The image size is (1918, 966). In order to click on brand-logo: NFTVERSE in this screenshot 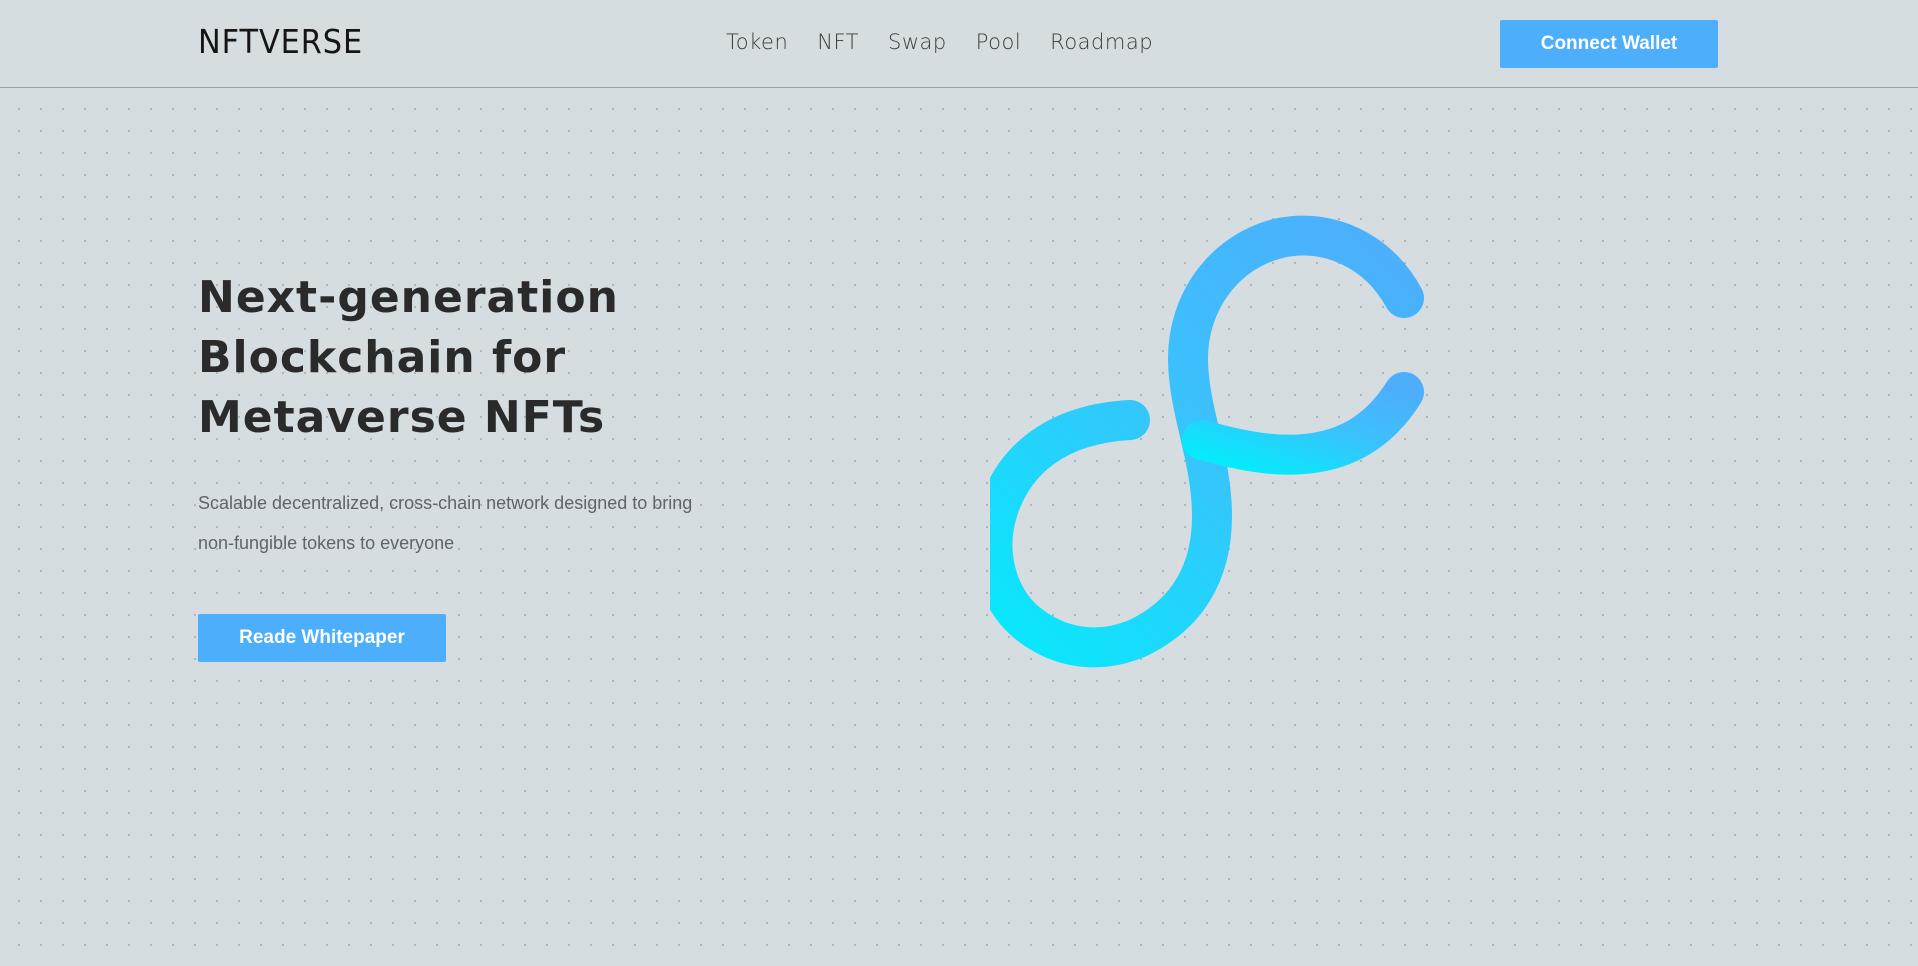, I will do `click(280, 41)`.